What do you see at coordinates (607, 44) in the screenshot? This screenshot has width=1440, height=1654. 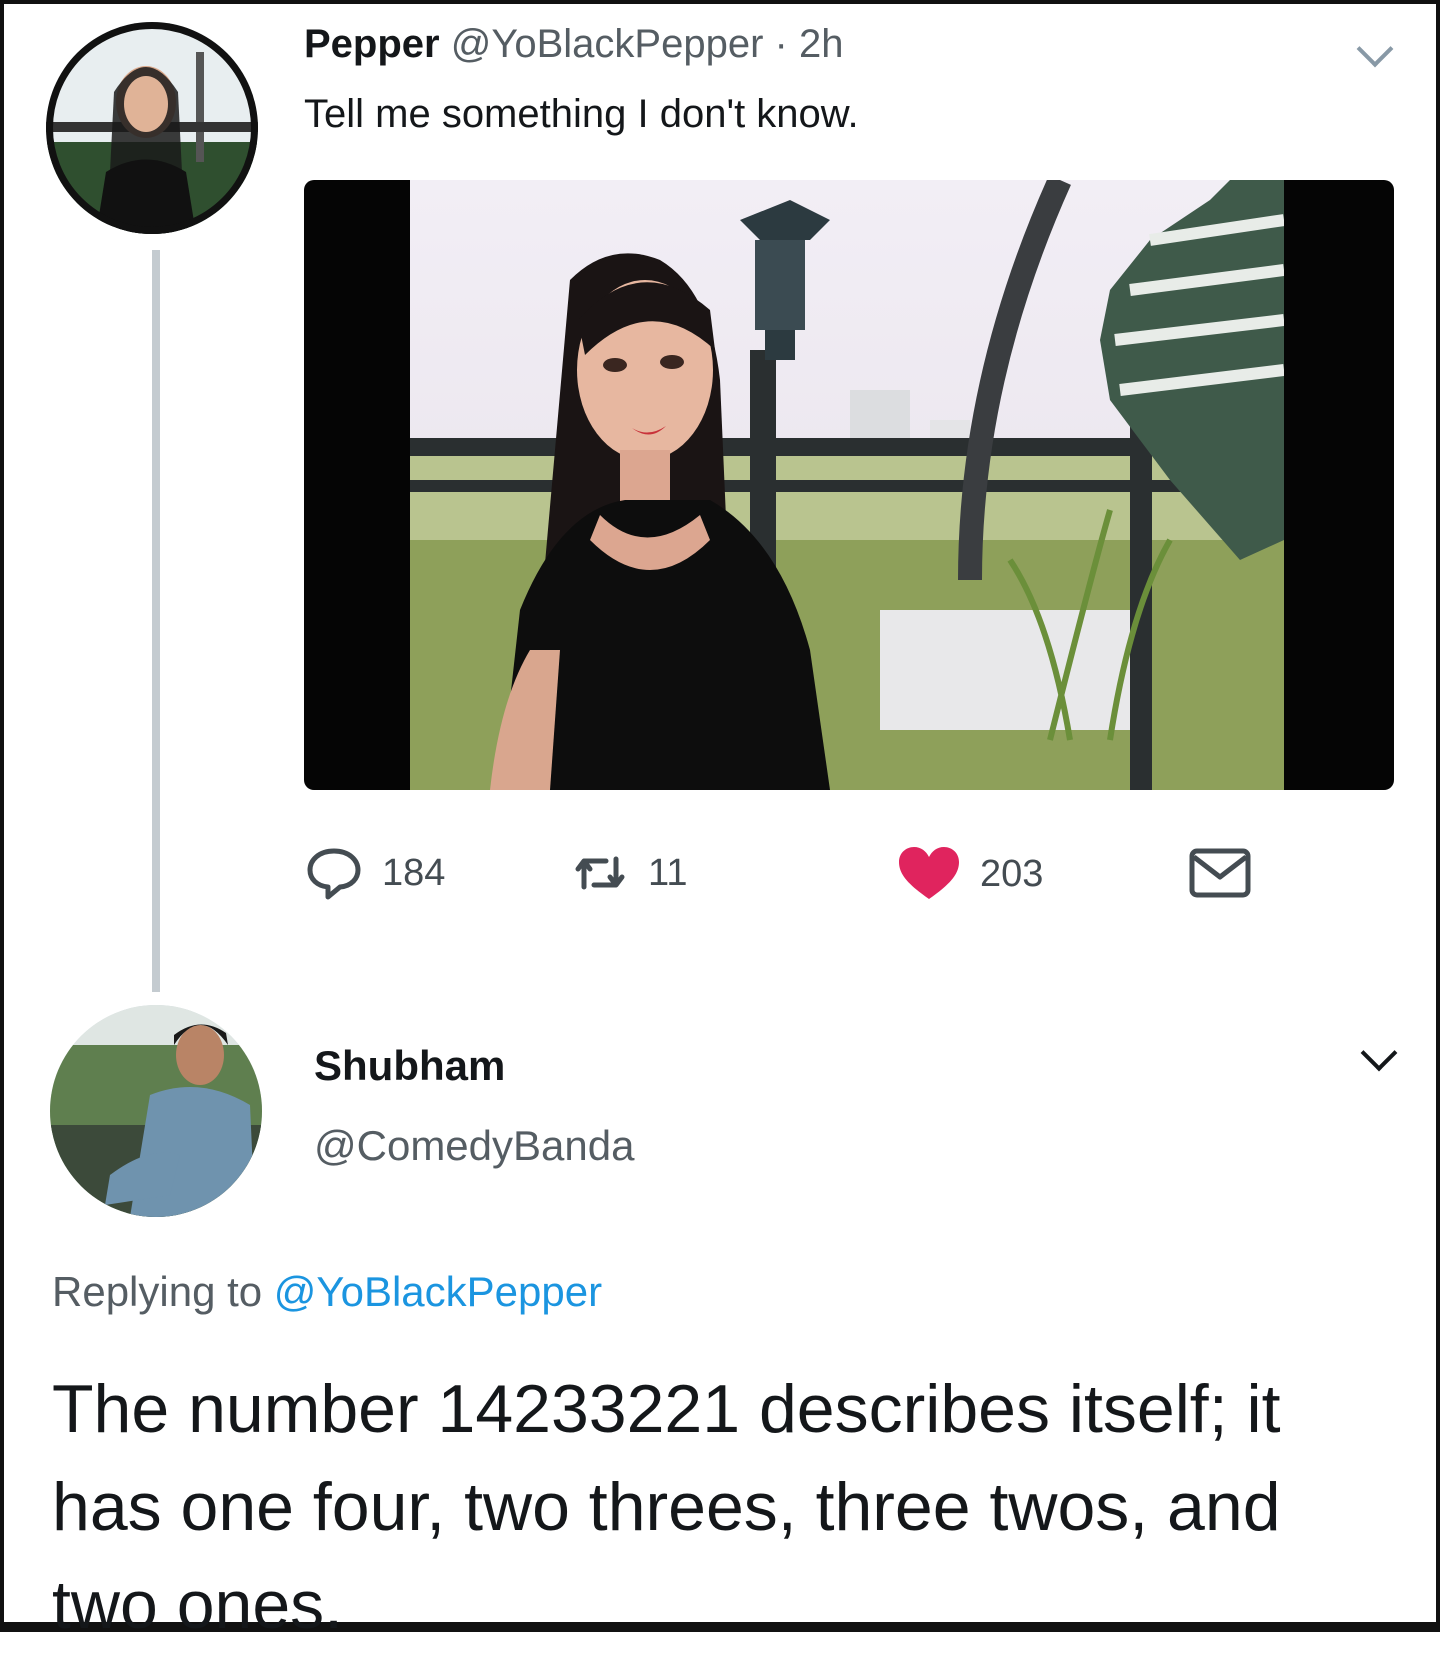 I see `tweet-author-handle: @YoBlackPepper` at bounding box center [607, 44].